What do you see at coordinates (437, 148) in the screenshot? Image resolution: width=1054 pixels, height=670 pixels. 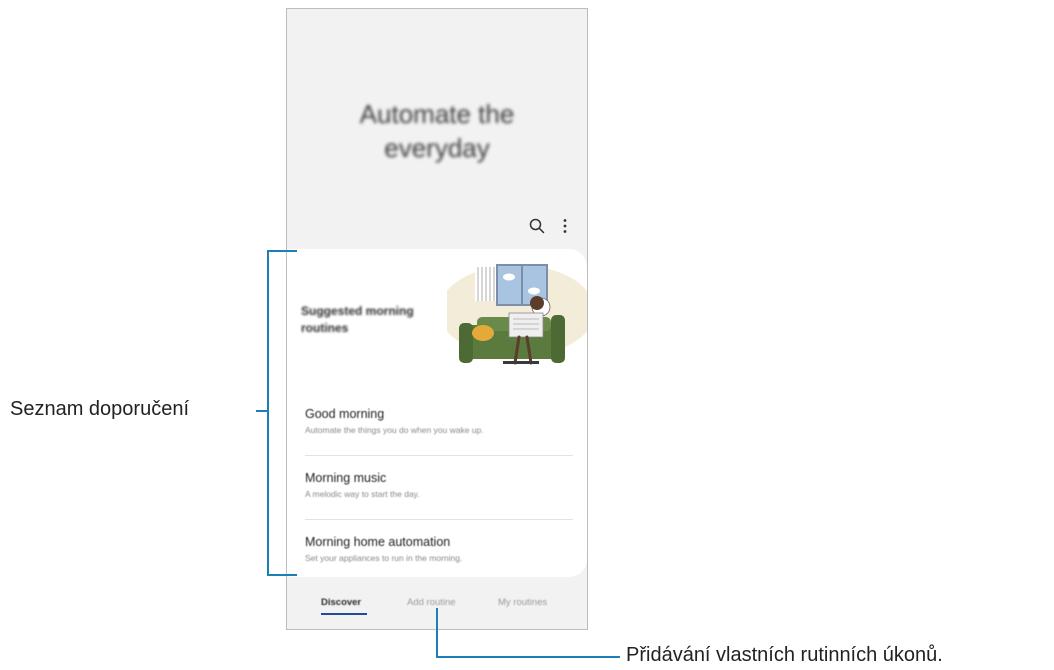 I see `hero-title-line2: everyday` at bounding box center [437, 148].